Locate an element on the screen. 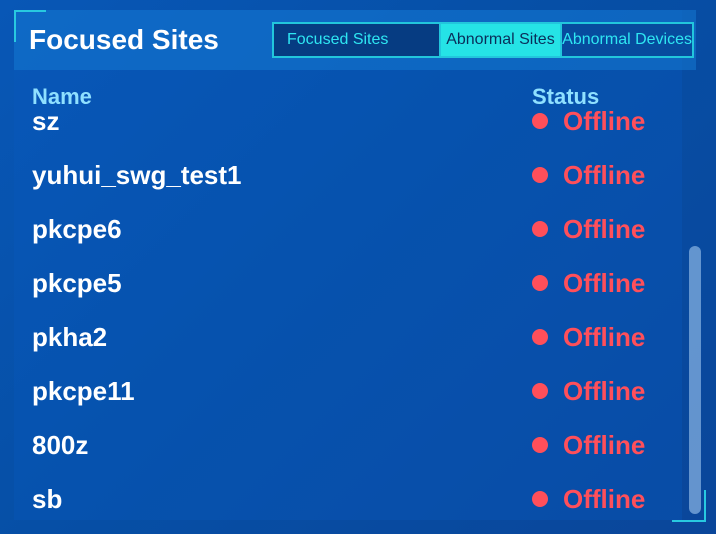 Image resolution: width=716 pixels, height=534 pixels. scrollbar is located at coordinates (695, 380).